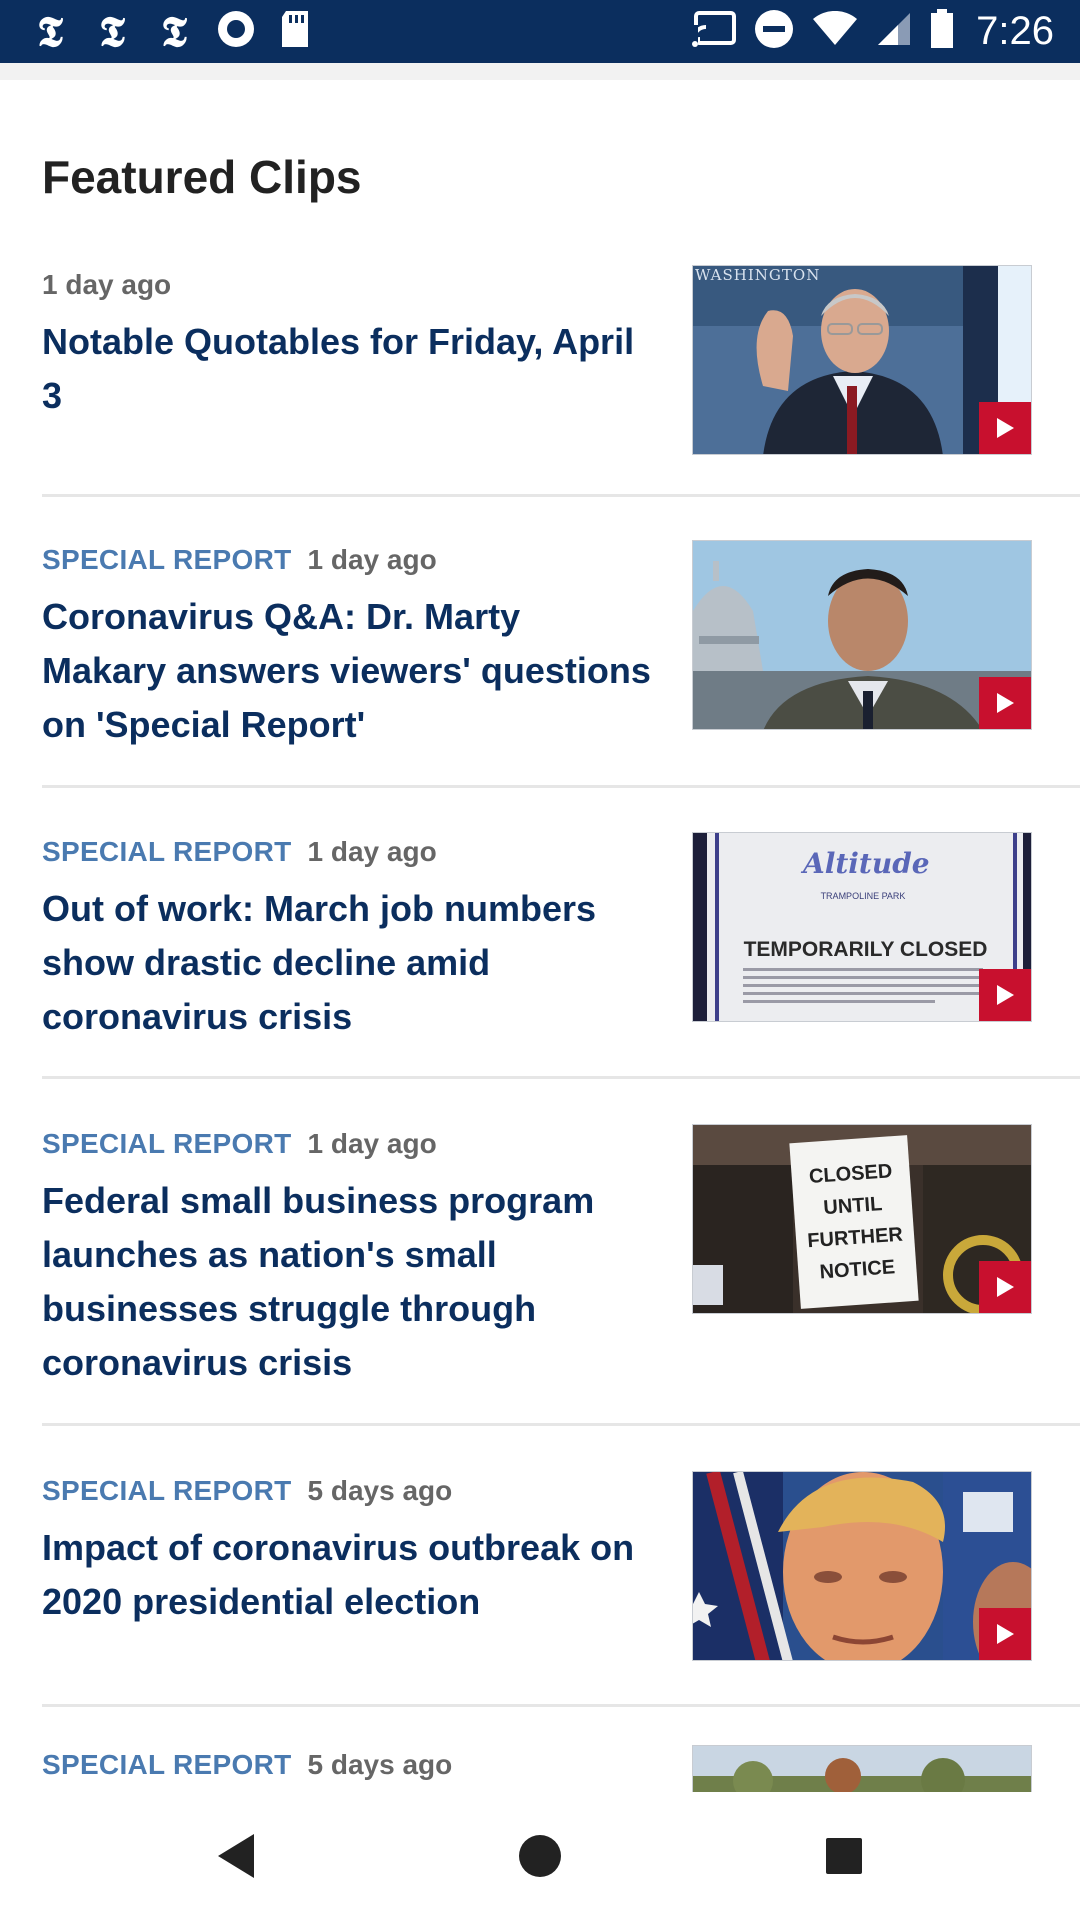  Describe the element at coordinates (202, 177) in the screenshot. I see `page-title: Featured Clips` at that location.